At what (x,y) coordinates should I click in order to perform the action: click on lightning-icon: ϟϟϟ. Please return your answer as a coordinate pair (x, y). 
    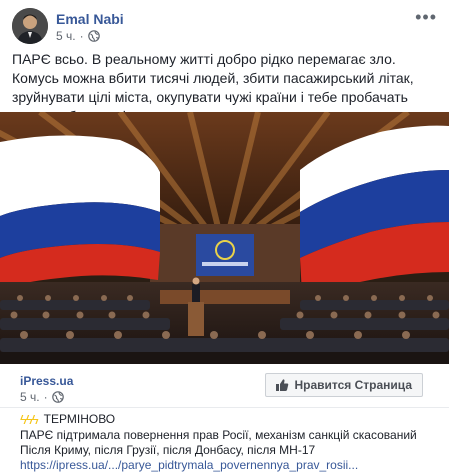
    Looking at the image, I should click on (29, 419).